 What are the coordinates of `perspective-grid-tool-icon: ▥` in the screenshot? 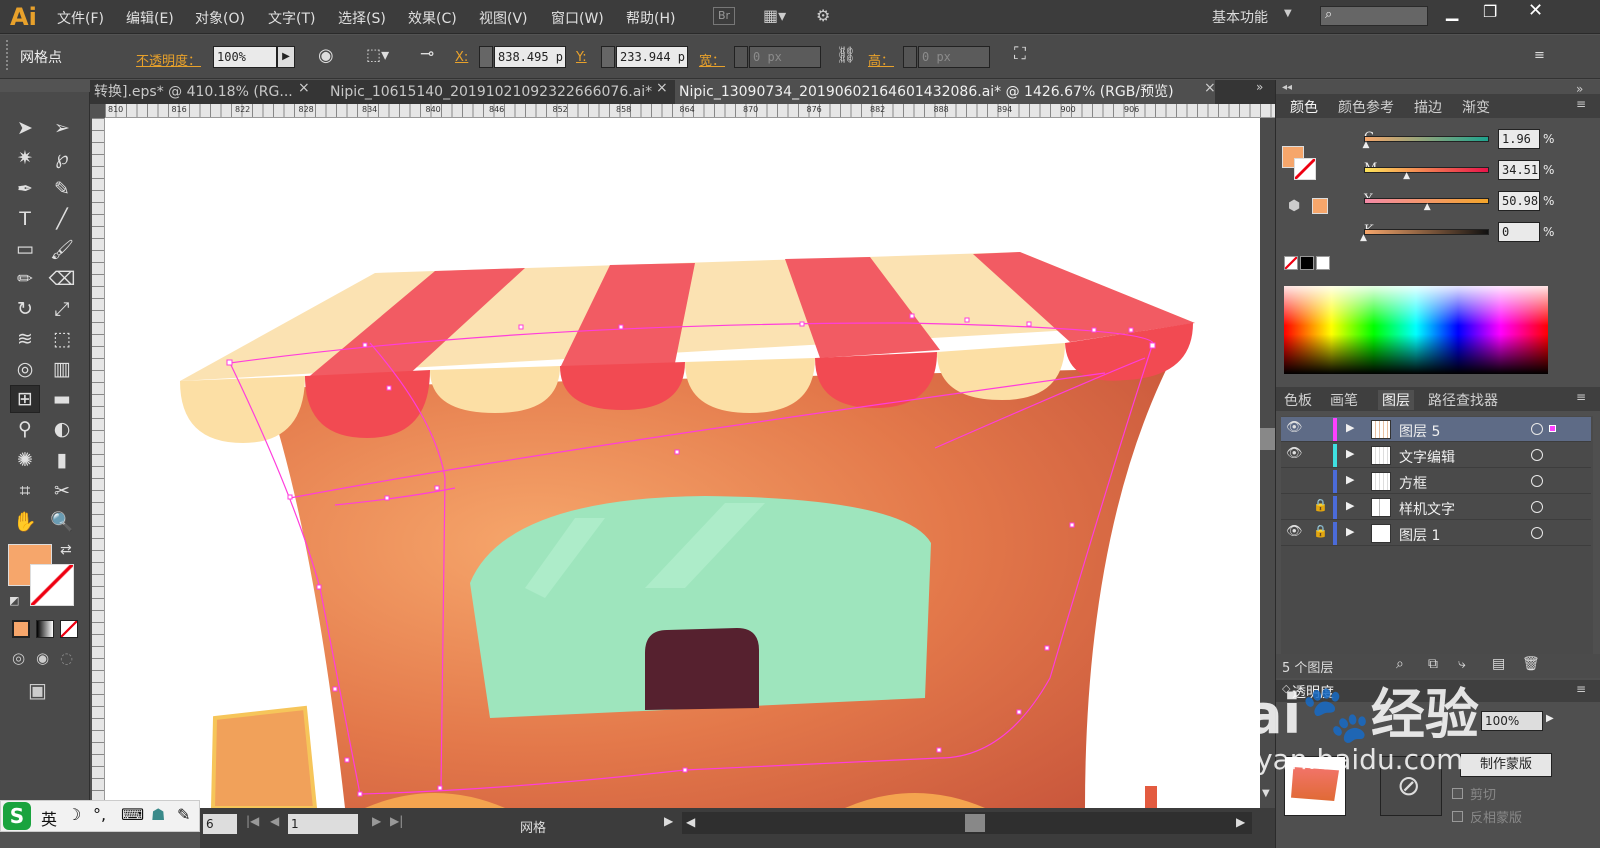 It's located at (62, 369).